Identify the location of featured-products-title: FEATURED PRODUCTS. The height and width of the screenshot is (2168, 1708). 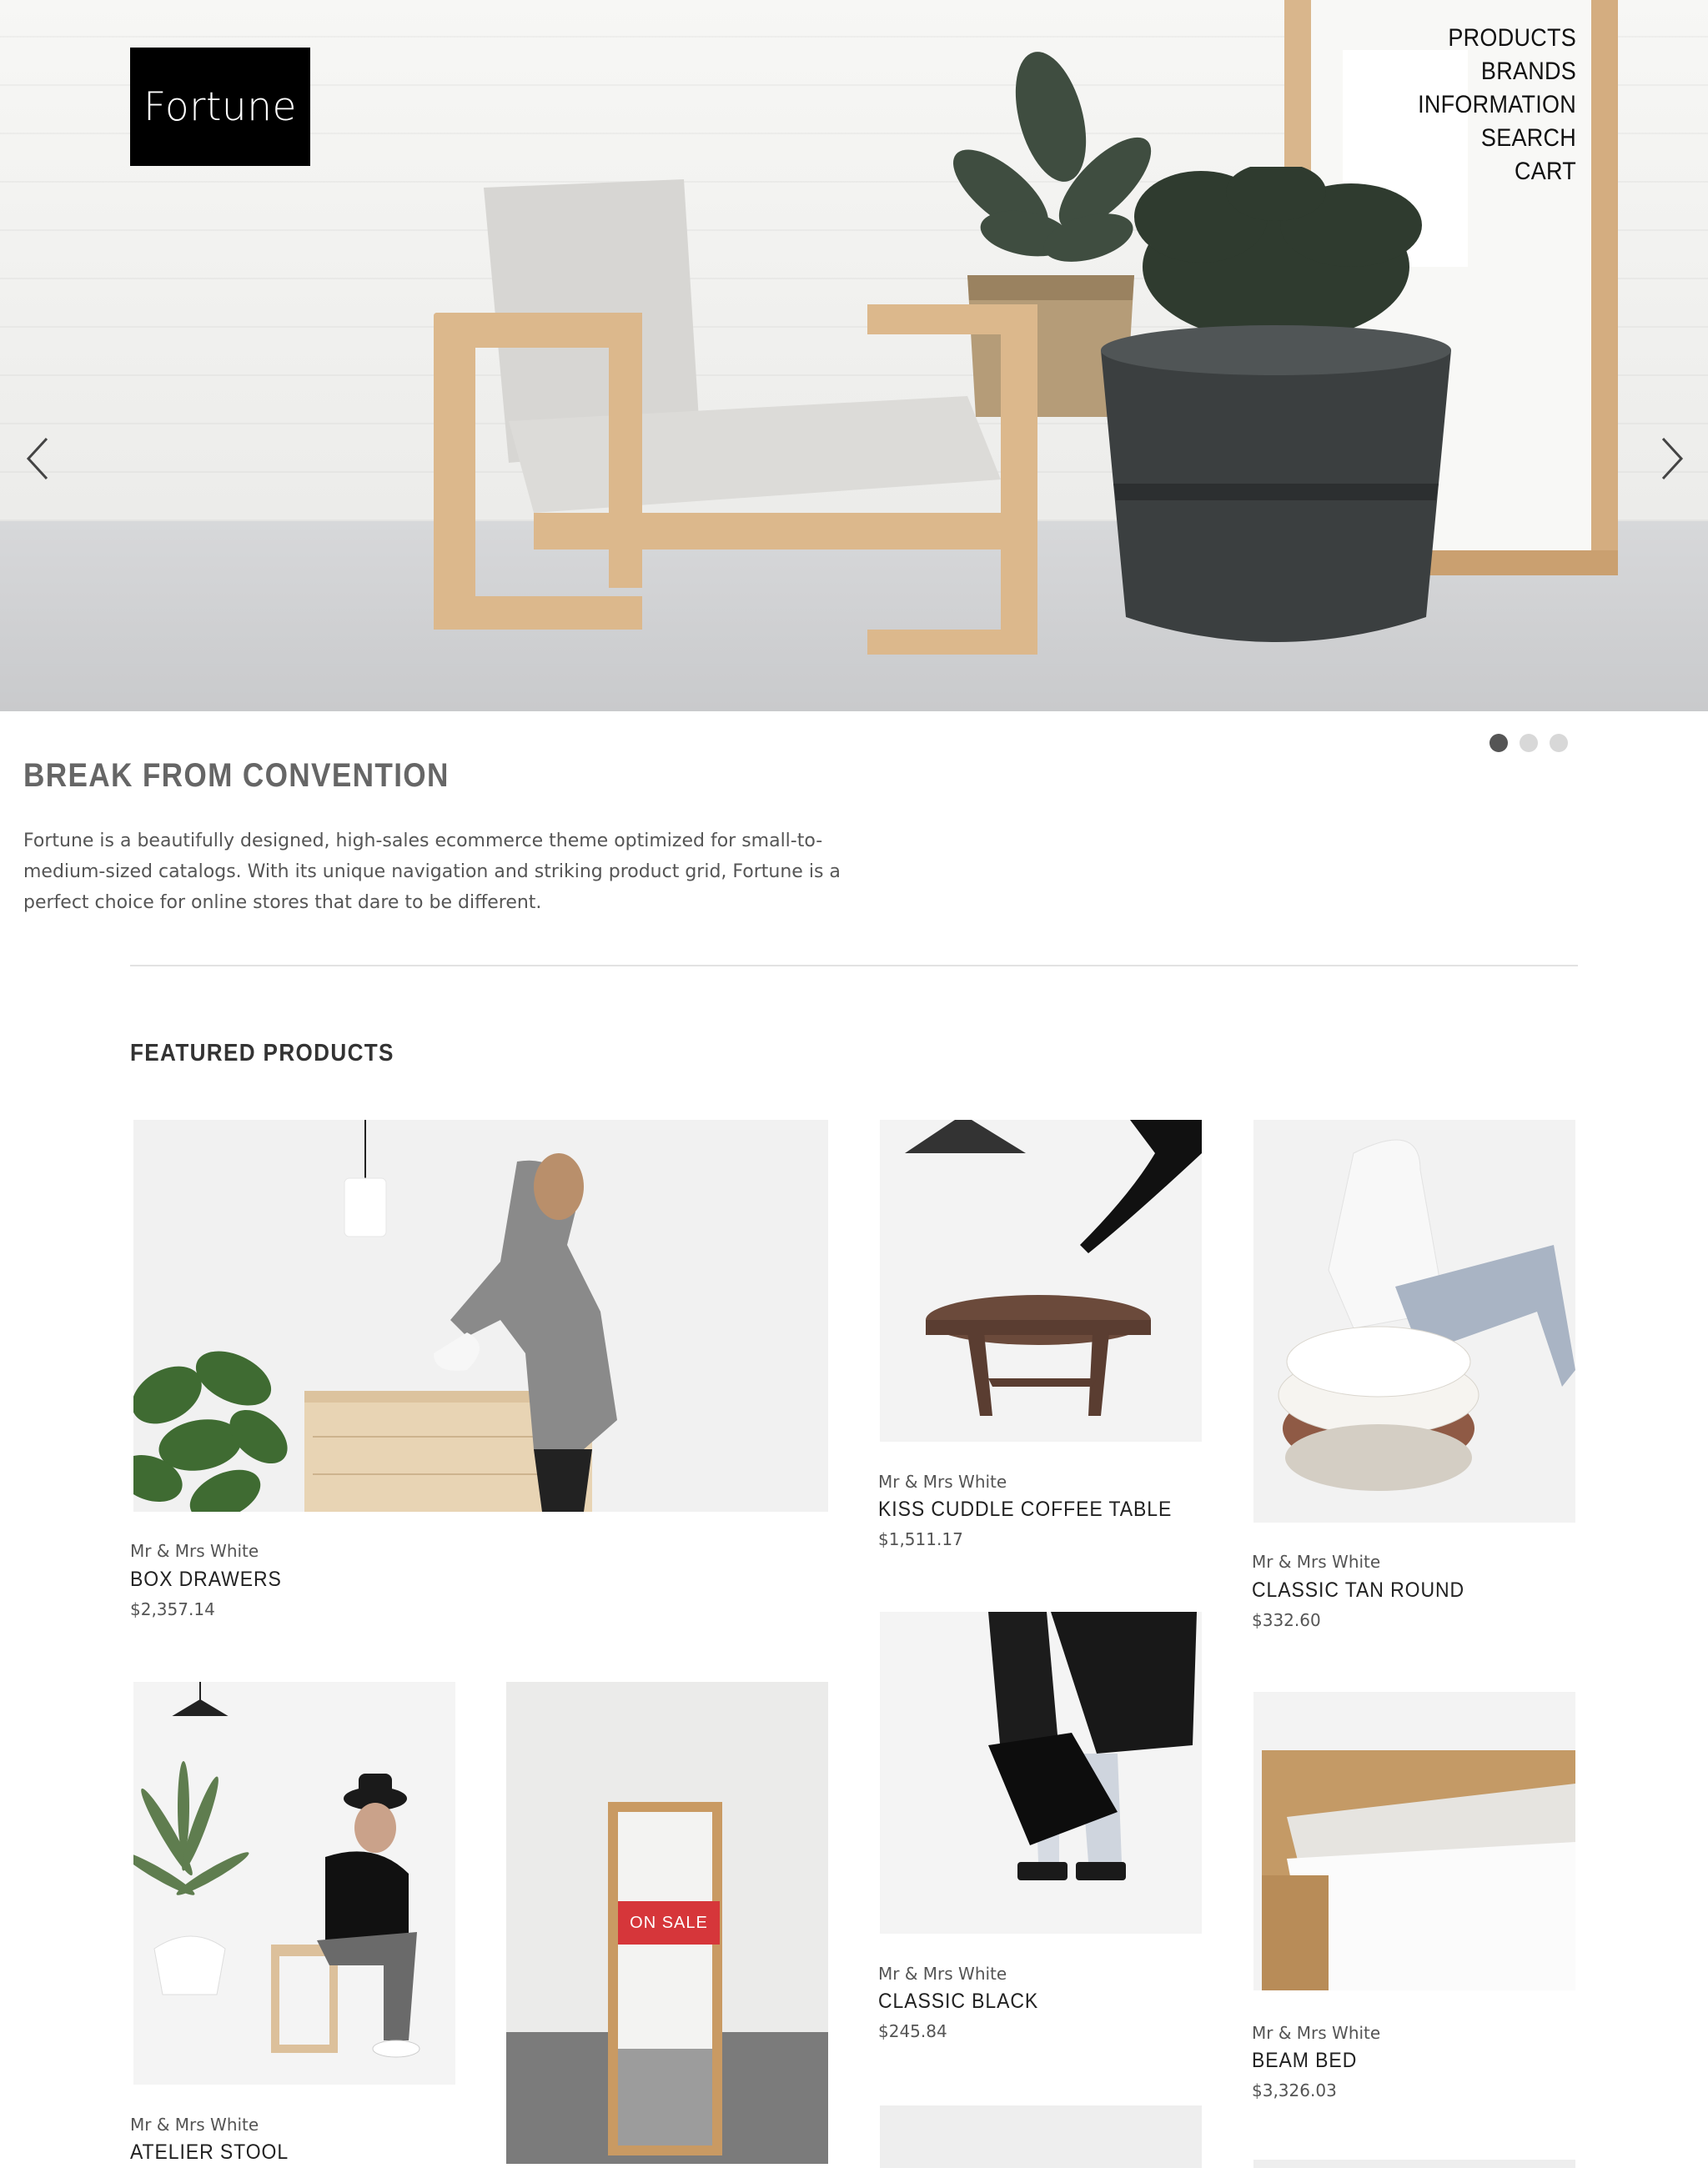
(262, 1053).